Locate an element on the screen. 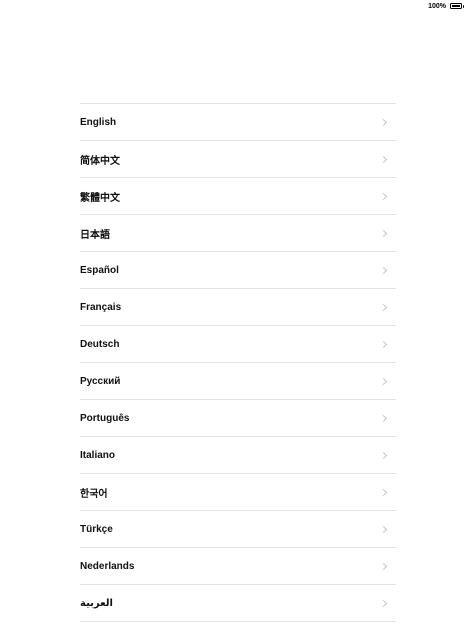 The width and height of the screenshot is (468, 624). language-label: Nederlands is located at coordinates (107, 566).